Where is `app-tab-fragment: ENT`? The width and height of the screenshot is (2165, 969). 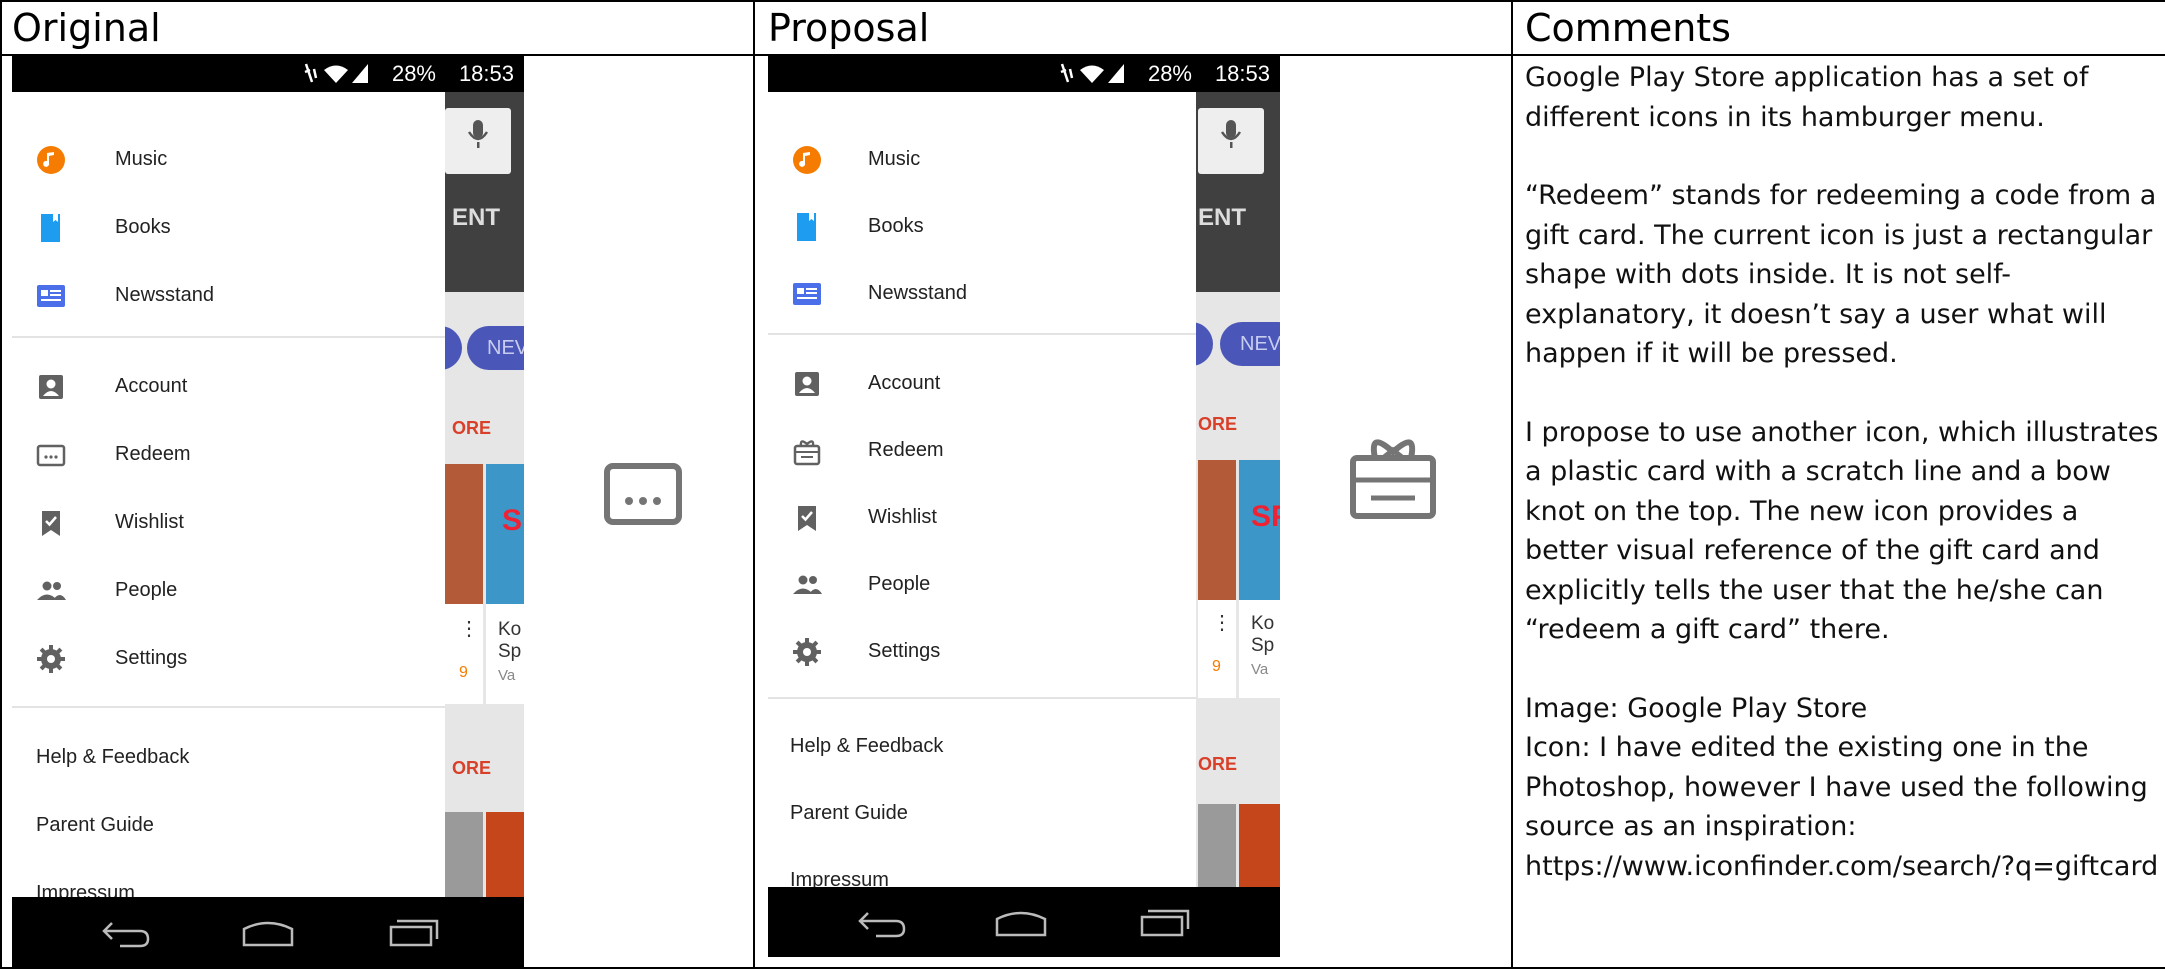
app-tab-fragment: ENT is located at coordinates (476, 217).